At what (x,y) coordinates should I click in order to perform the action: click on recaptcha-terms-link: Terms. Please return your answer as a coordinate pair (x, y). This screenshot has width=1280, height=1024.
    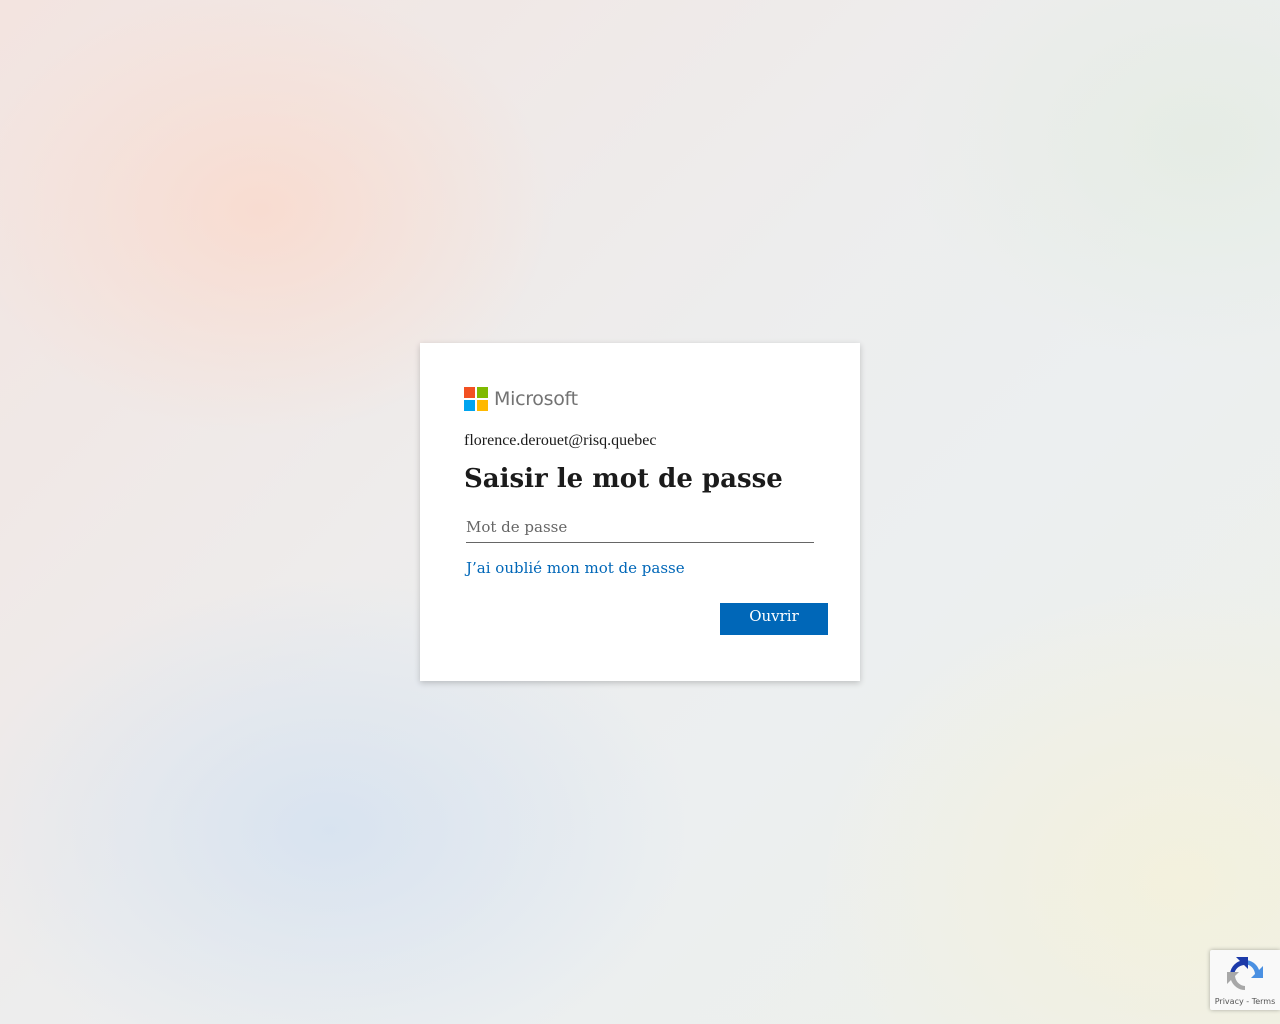
    Looking at the image, I should click on (1264, 1001).